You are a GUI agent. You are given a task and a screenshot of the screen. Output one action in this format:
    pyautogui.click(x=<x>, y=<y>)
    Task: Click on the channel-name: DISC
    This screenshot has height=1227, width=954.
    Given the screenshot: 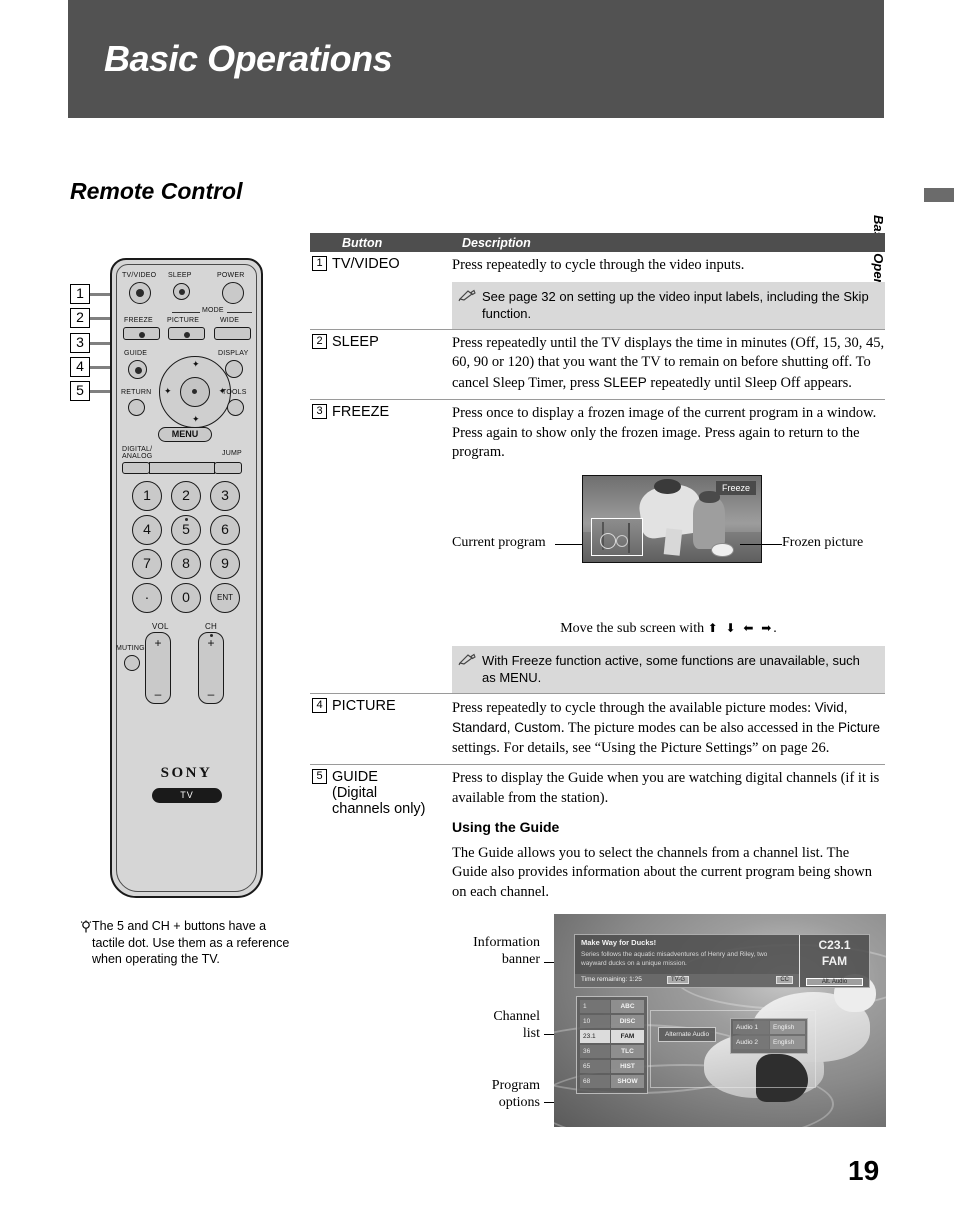 What is the action you would take?
    pyautogui.click(x=627, y=1021)
    